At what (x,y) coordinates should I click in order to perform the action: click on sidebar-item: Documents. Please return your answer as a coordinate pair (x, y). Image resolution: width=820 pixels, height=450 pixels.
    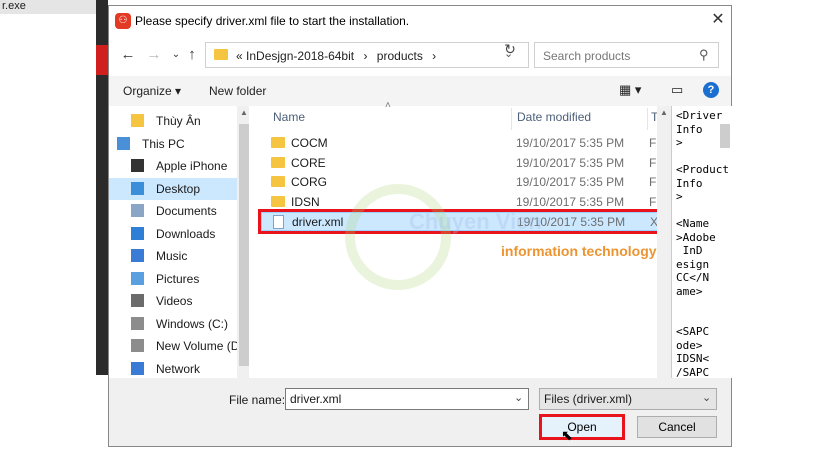
    Looking at the image, I should click on (174, 211).